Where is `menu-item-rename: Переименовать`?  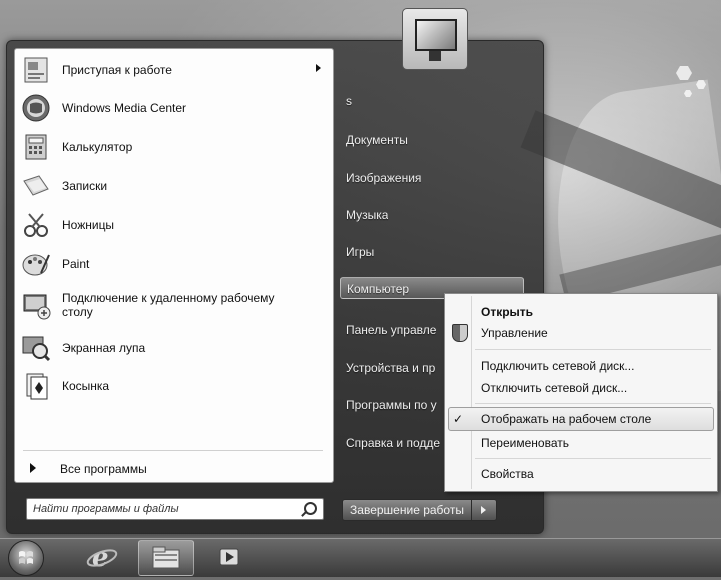
menu-item-rename: Переименовать is located at coordinates (525, 443).